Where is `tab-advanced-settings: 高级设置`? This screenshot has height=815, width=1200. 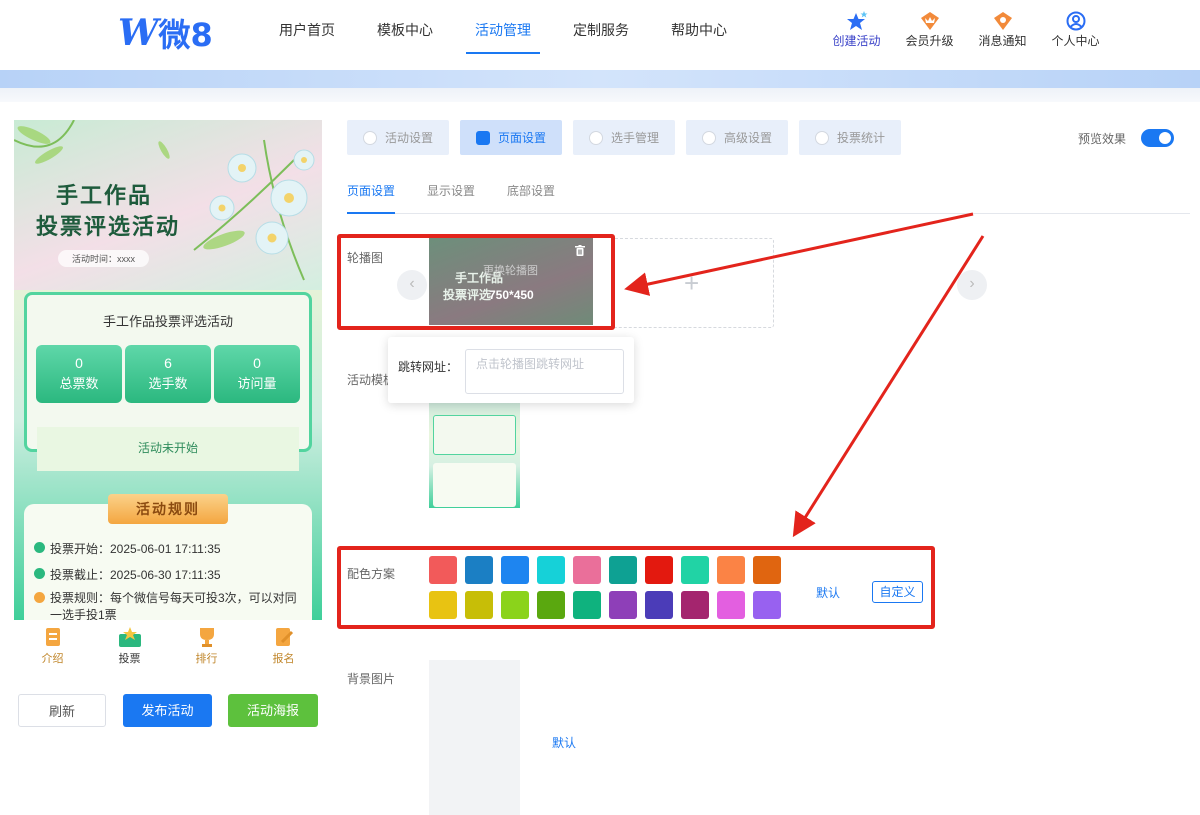
tab-advanced-settings: 高级设置 is located at coordinates (737, 137).